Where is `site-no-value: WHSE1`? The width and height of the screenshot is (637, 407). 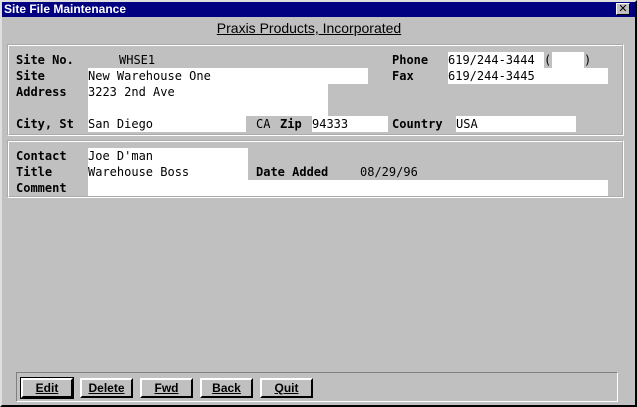
site-no-value: WHSE1 is located at coordinates (137, 60).